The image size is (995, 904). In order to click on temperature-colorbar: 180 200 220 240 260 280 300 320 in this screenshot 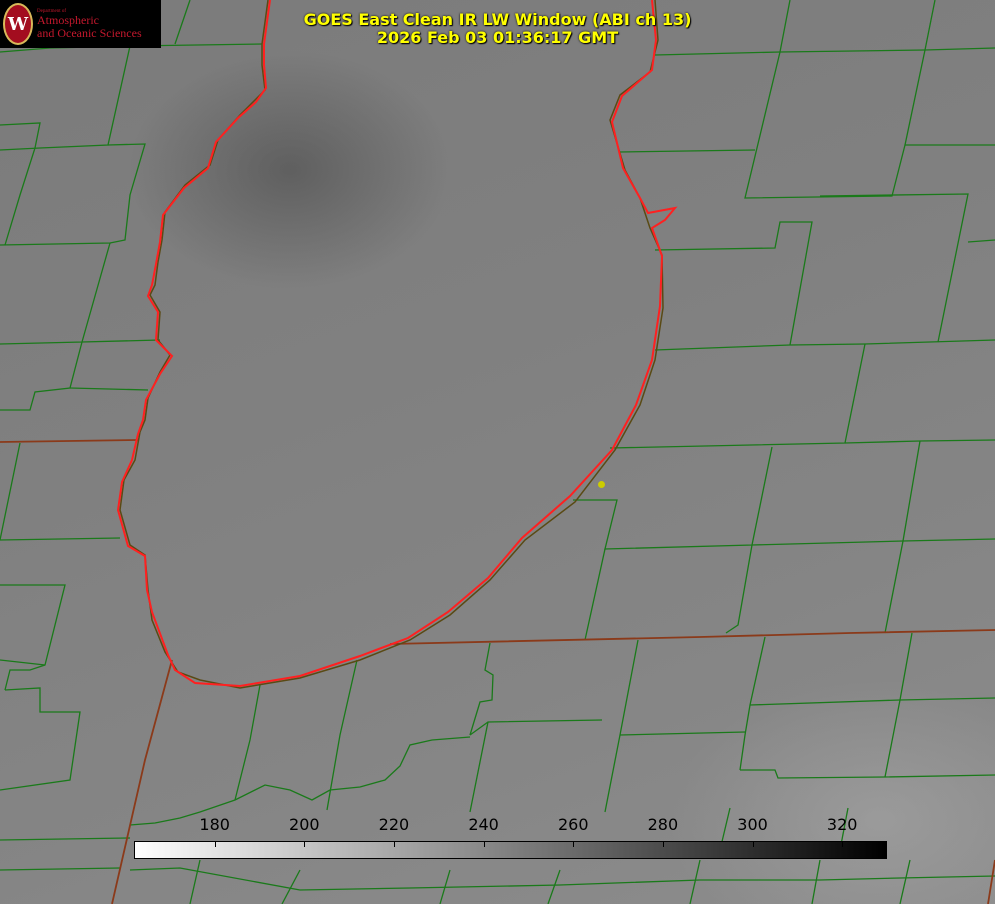, I will do `click(510, 837)`.